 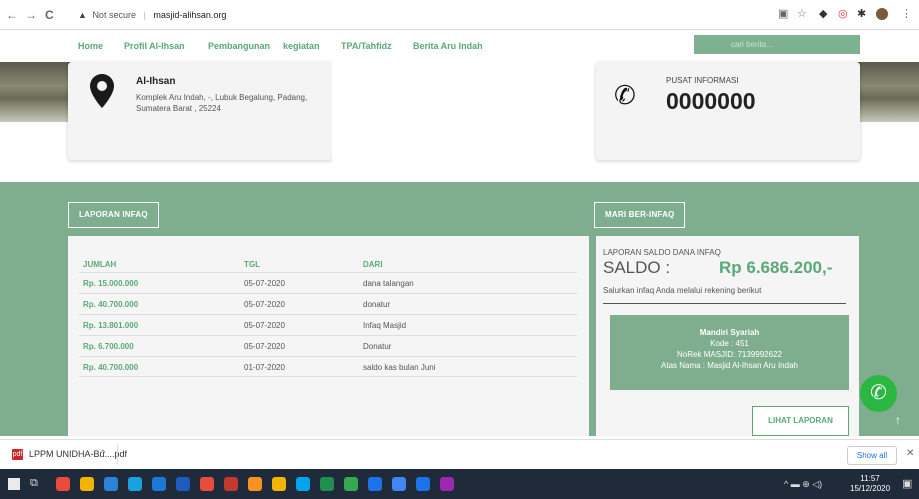 I want to click on table-row: Rp. 40.700.000 05-07-2020 donatur, so click(x=328, y=303).